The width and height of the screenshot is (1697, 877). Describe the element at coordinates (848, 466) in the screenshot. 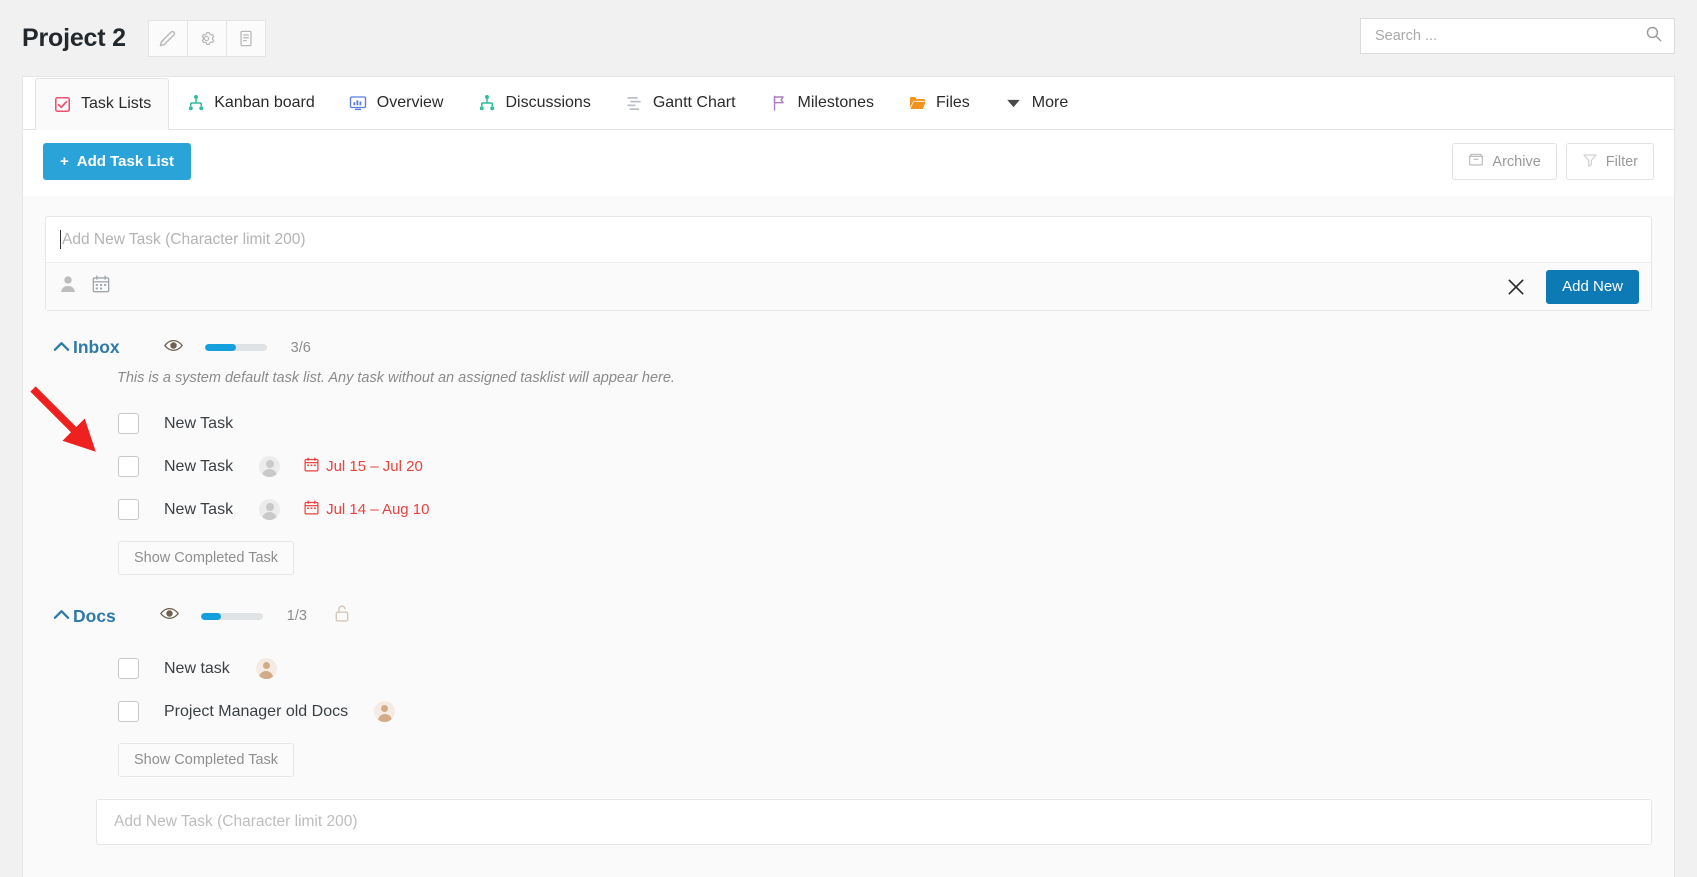

I see `task-row: New Task Jul 15 – Jul 20` at that location.